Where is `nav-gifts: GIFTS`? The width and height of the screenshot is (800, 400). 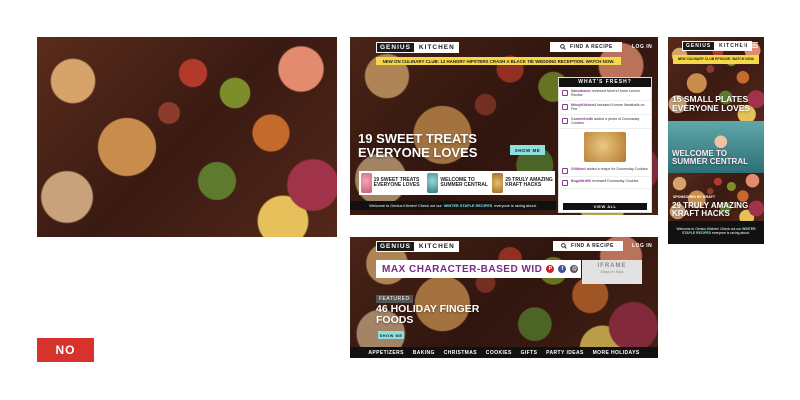
nav-gifts: GIFTS is located at coordinates (529, 353).